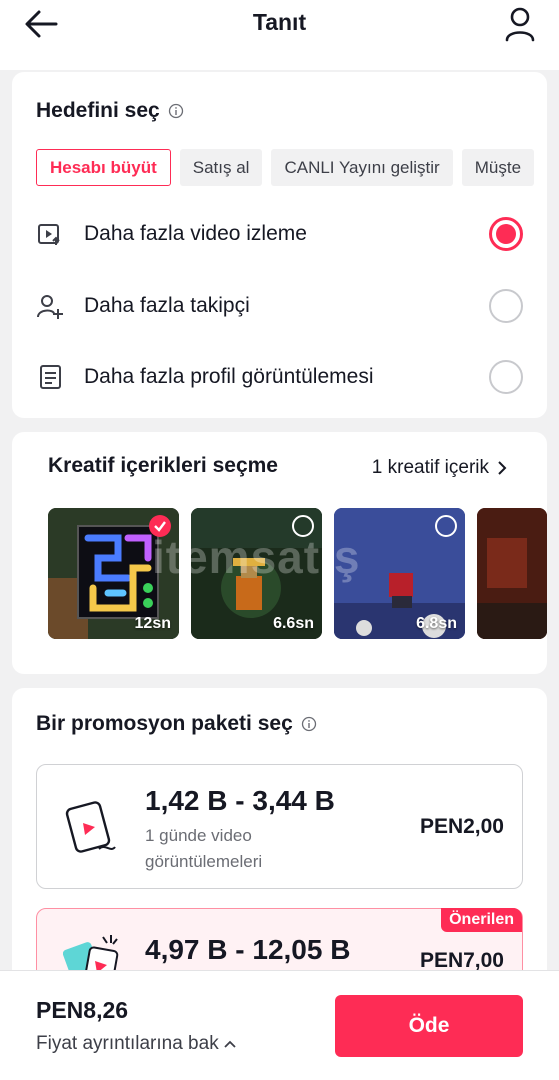 The height and width of the screenshot is (1080, 559). I want to click on radio-selected, so click(506, 234).